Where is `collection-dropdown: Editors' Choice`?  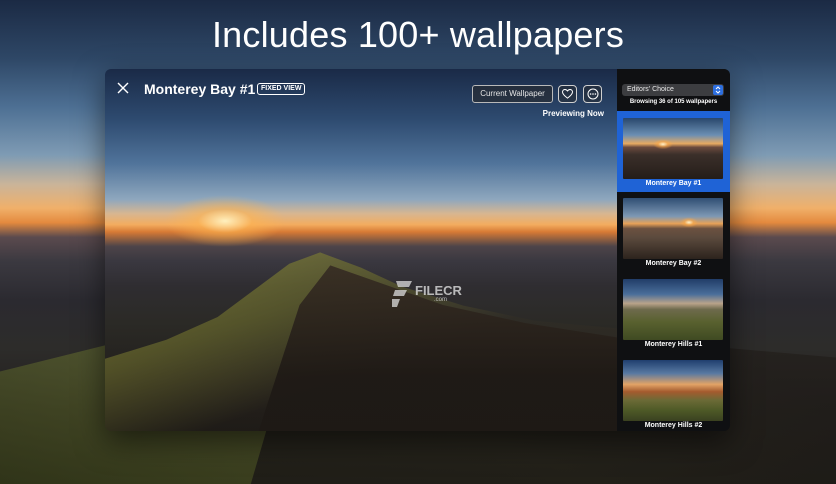
collection-dropdown: Editors' Choice is located at coordinates (673, 90).